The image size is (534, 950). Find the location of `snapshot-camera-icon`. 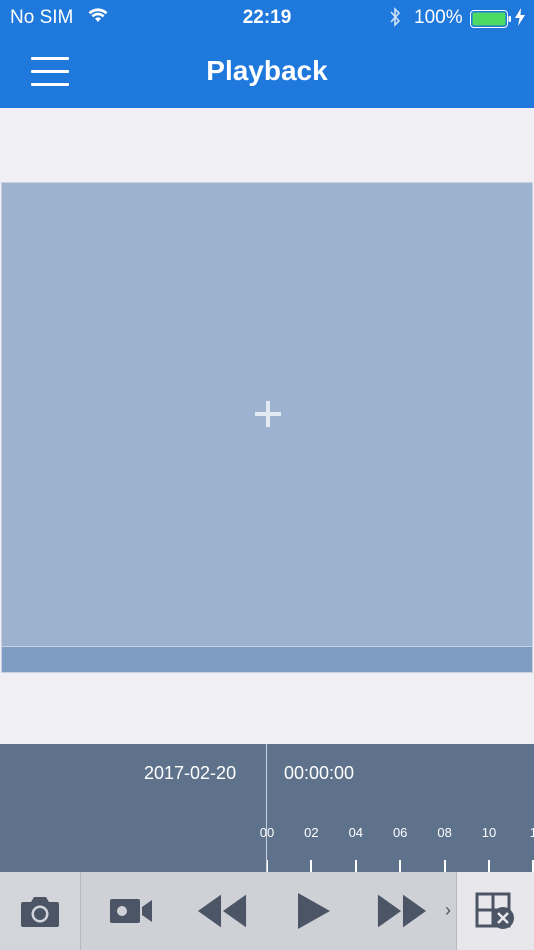

snapshot-camera-icon is located at coordinates (40, 911).